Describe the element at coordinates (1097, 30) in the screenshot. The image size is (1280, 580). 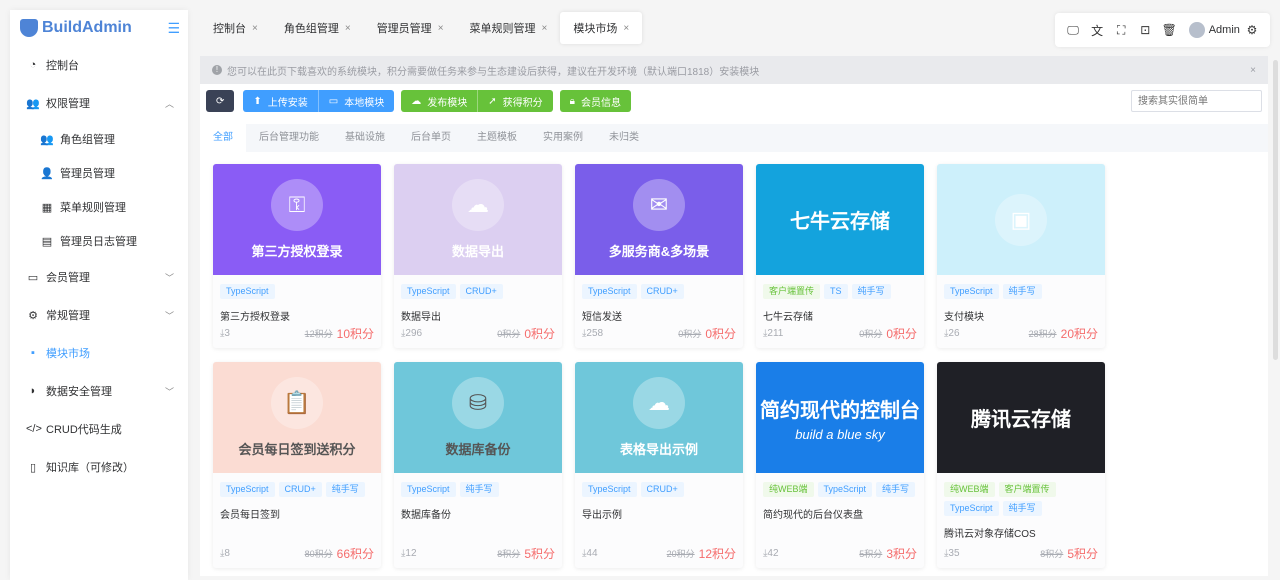
I see `translate-icon: 文` at that location.